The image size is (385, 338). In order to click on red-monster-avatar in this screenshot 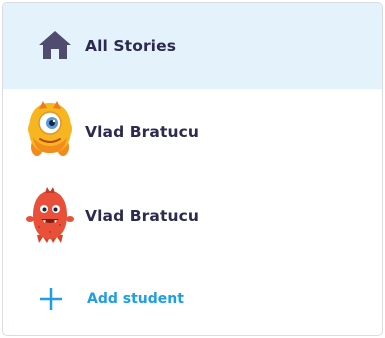, I will do `click(50, 215)`.